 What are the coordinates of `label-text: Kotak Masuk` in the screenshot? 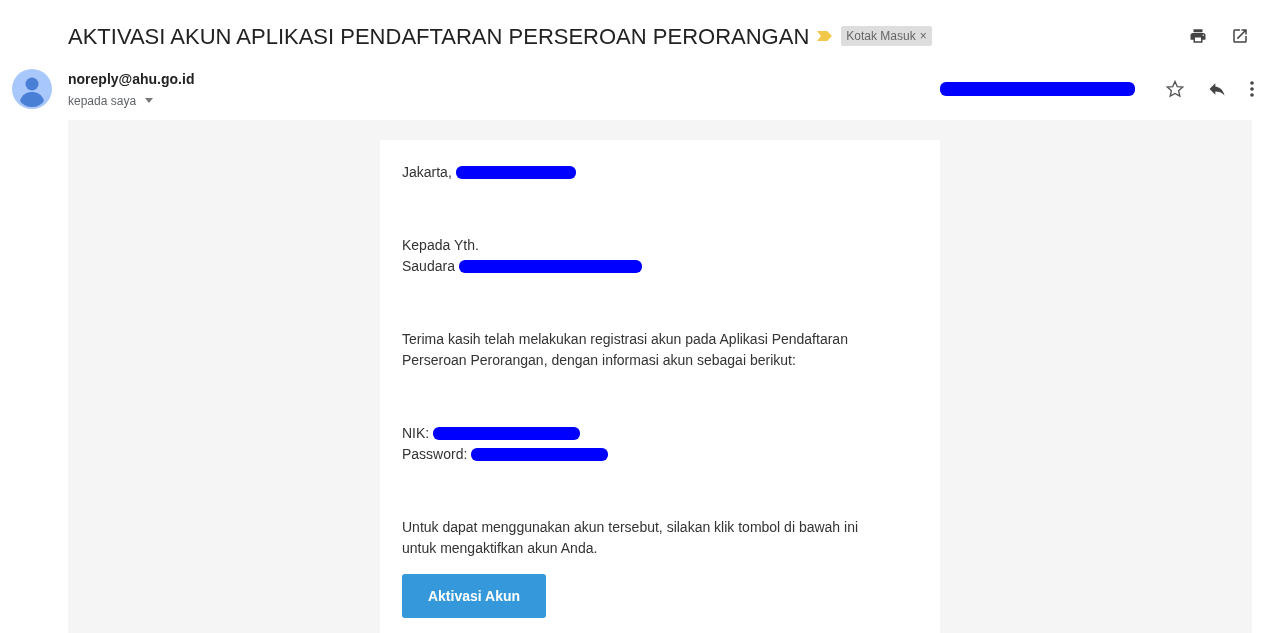 It's located at (881, 36).